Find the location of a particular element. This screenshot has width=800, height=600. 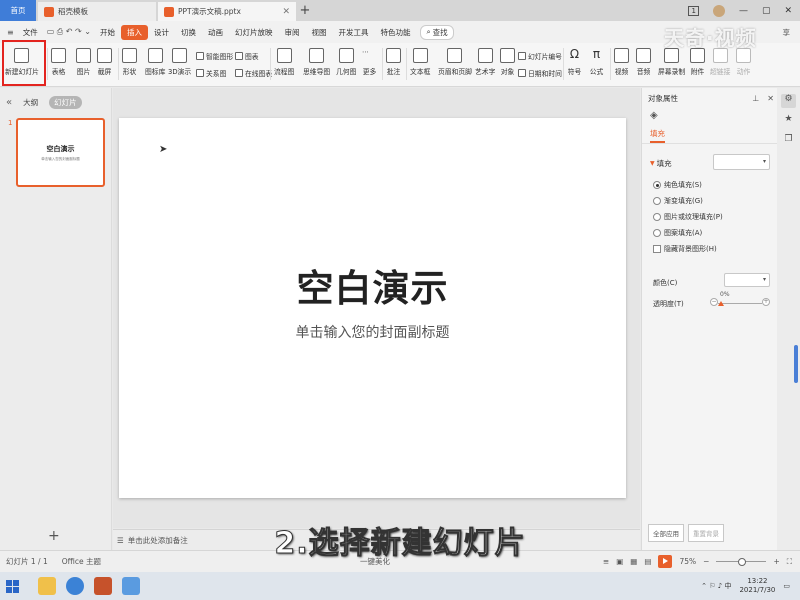

transparency-label: 透明度(T) is located at coordinates (668, 304).